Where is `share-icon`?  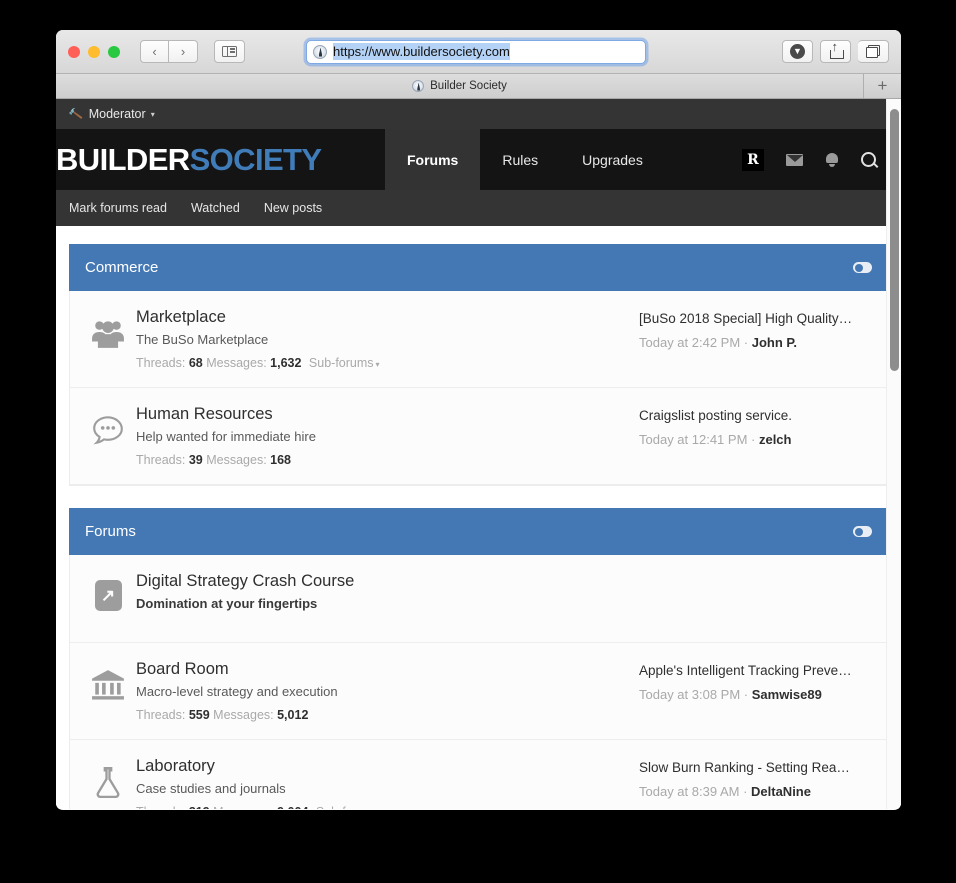
share-icon is located at coordinates (836, 49).